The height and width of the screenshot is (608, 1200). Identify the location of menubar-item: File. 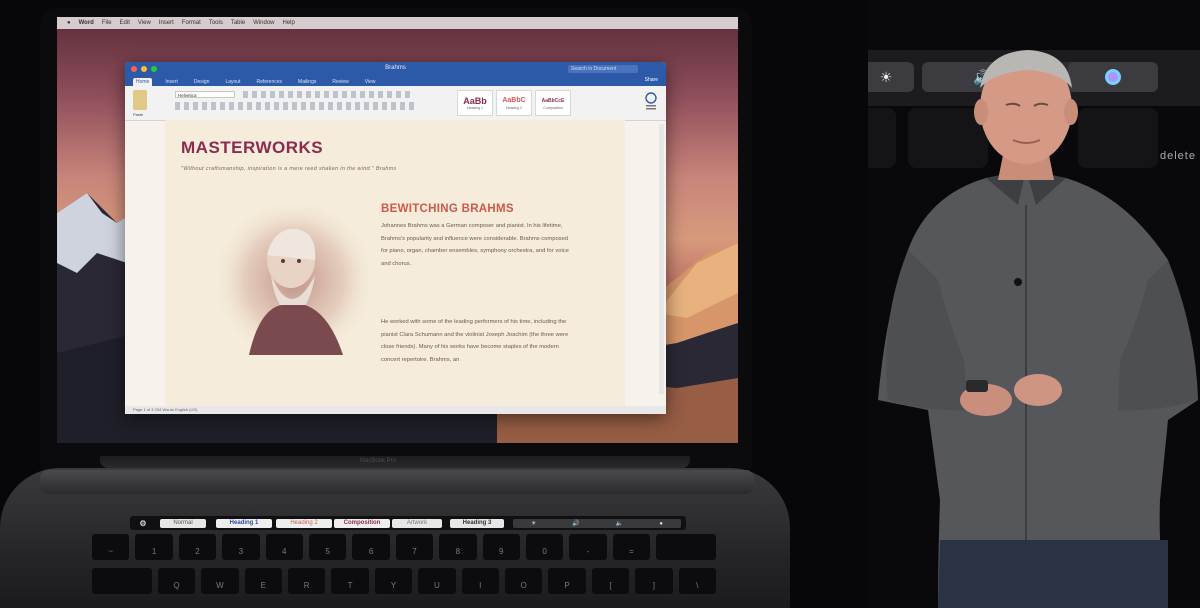
(107, 23).